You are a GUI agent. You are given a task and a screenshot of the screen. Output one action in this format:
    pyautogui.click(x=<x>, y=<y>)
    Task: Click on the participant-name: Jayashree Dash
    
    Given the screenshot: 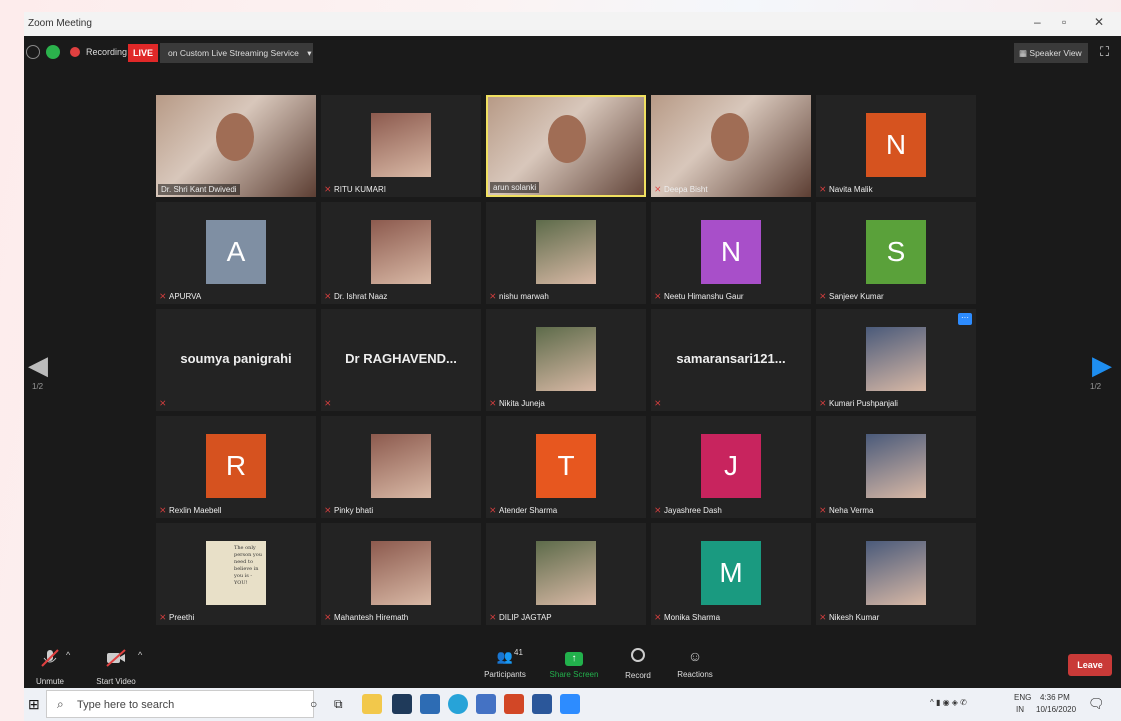 What is the action you would take?
    pyautogui.click(x=693, y=510)
    